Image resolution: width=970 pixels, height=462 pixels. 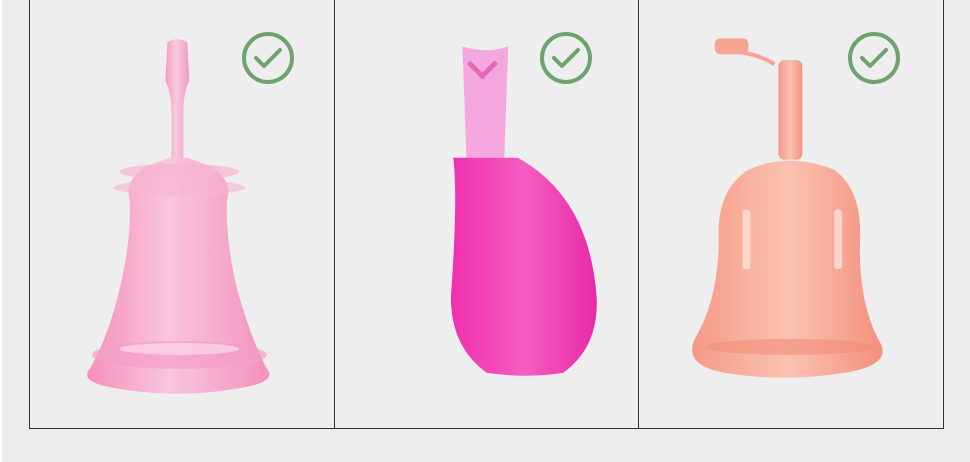 I want to click on page-edge, so click(x=1, y=231).